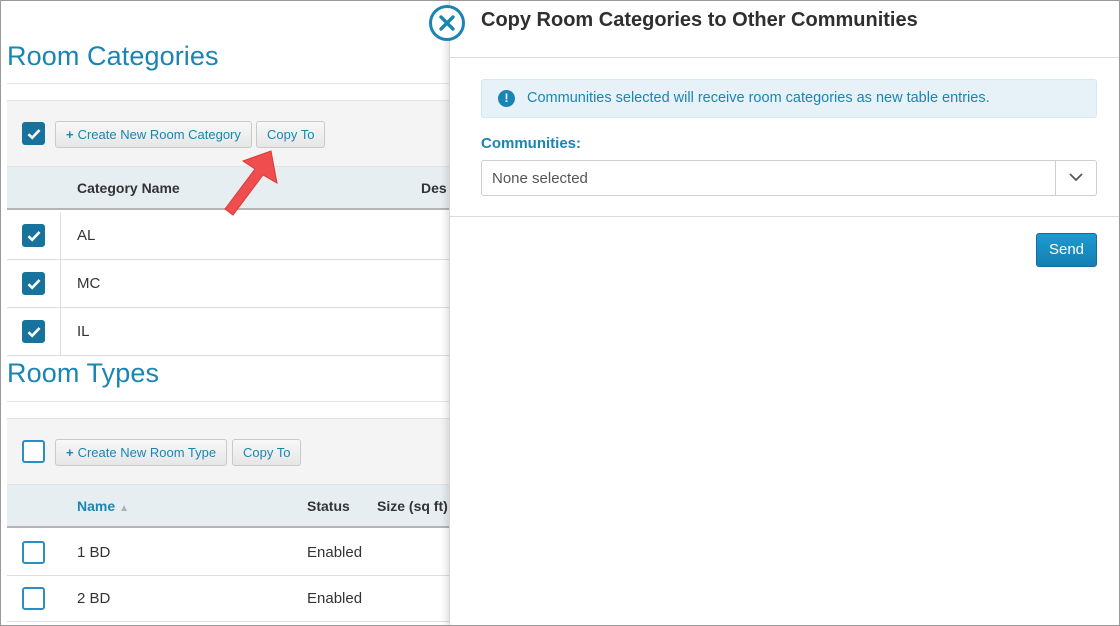 The image size is (1120, 626). I want to click on communities-select: None selected, so click(789, 178).